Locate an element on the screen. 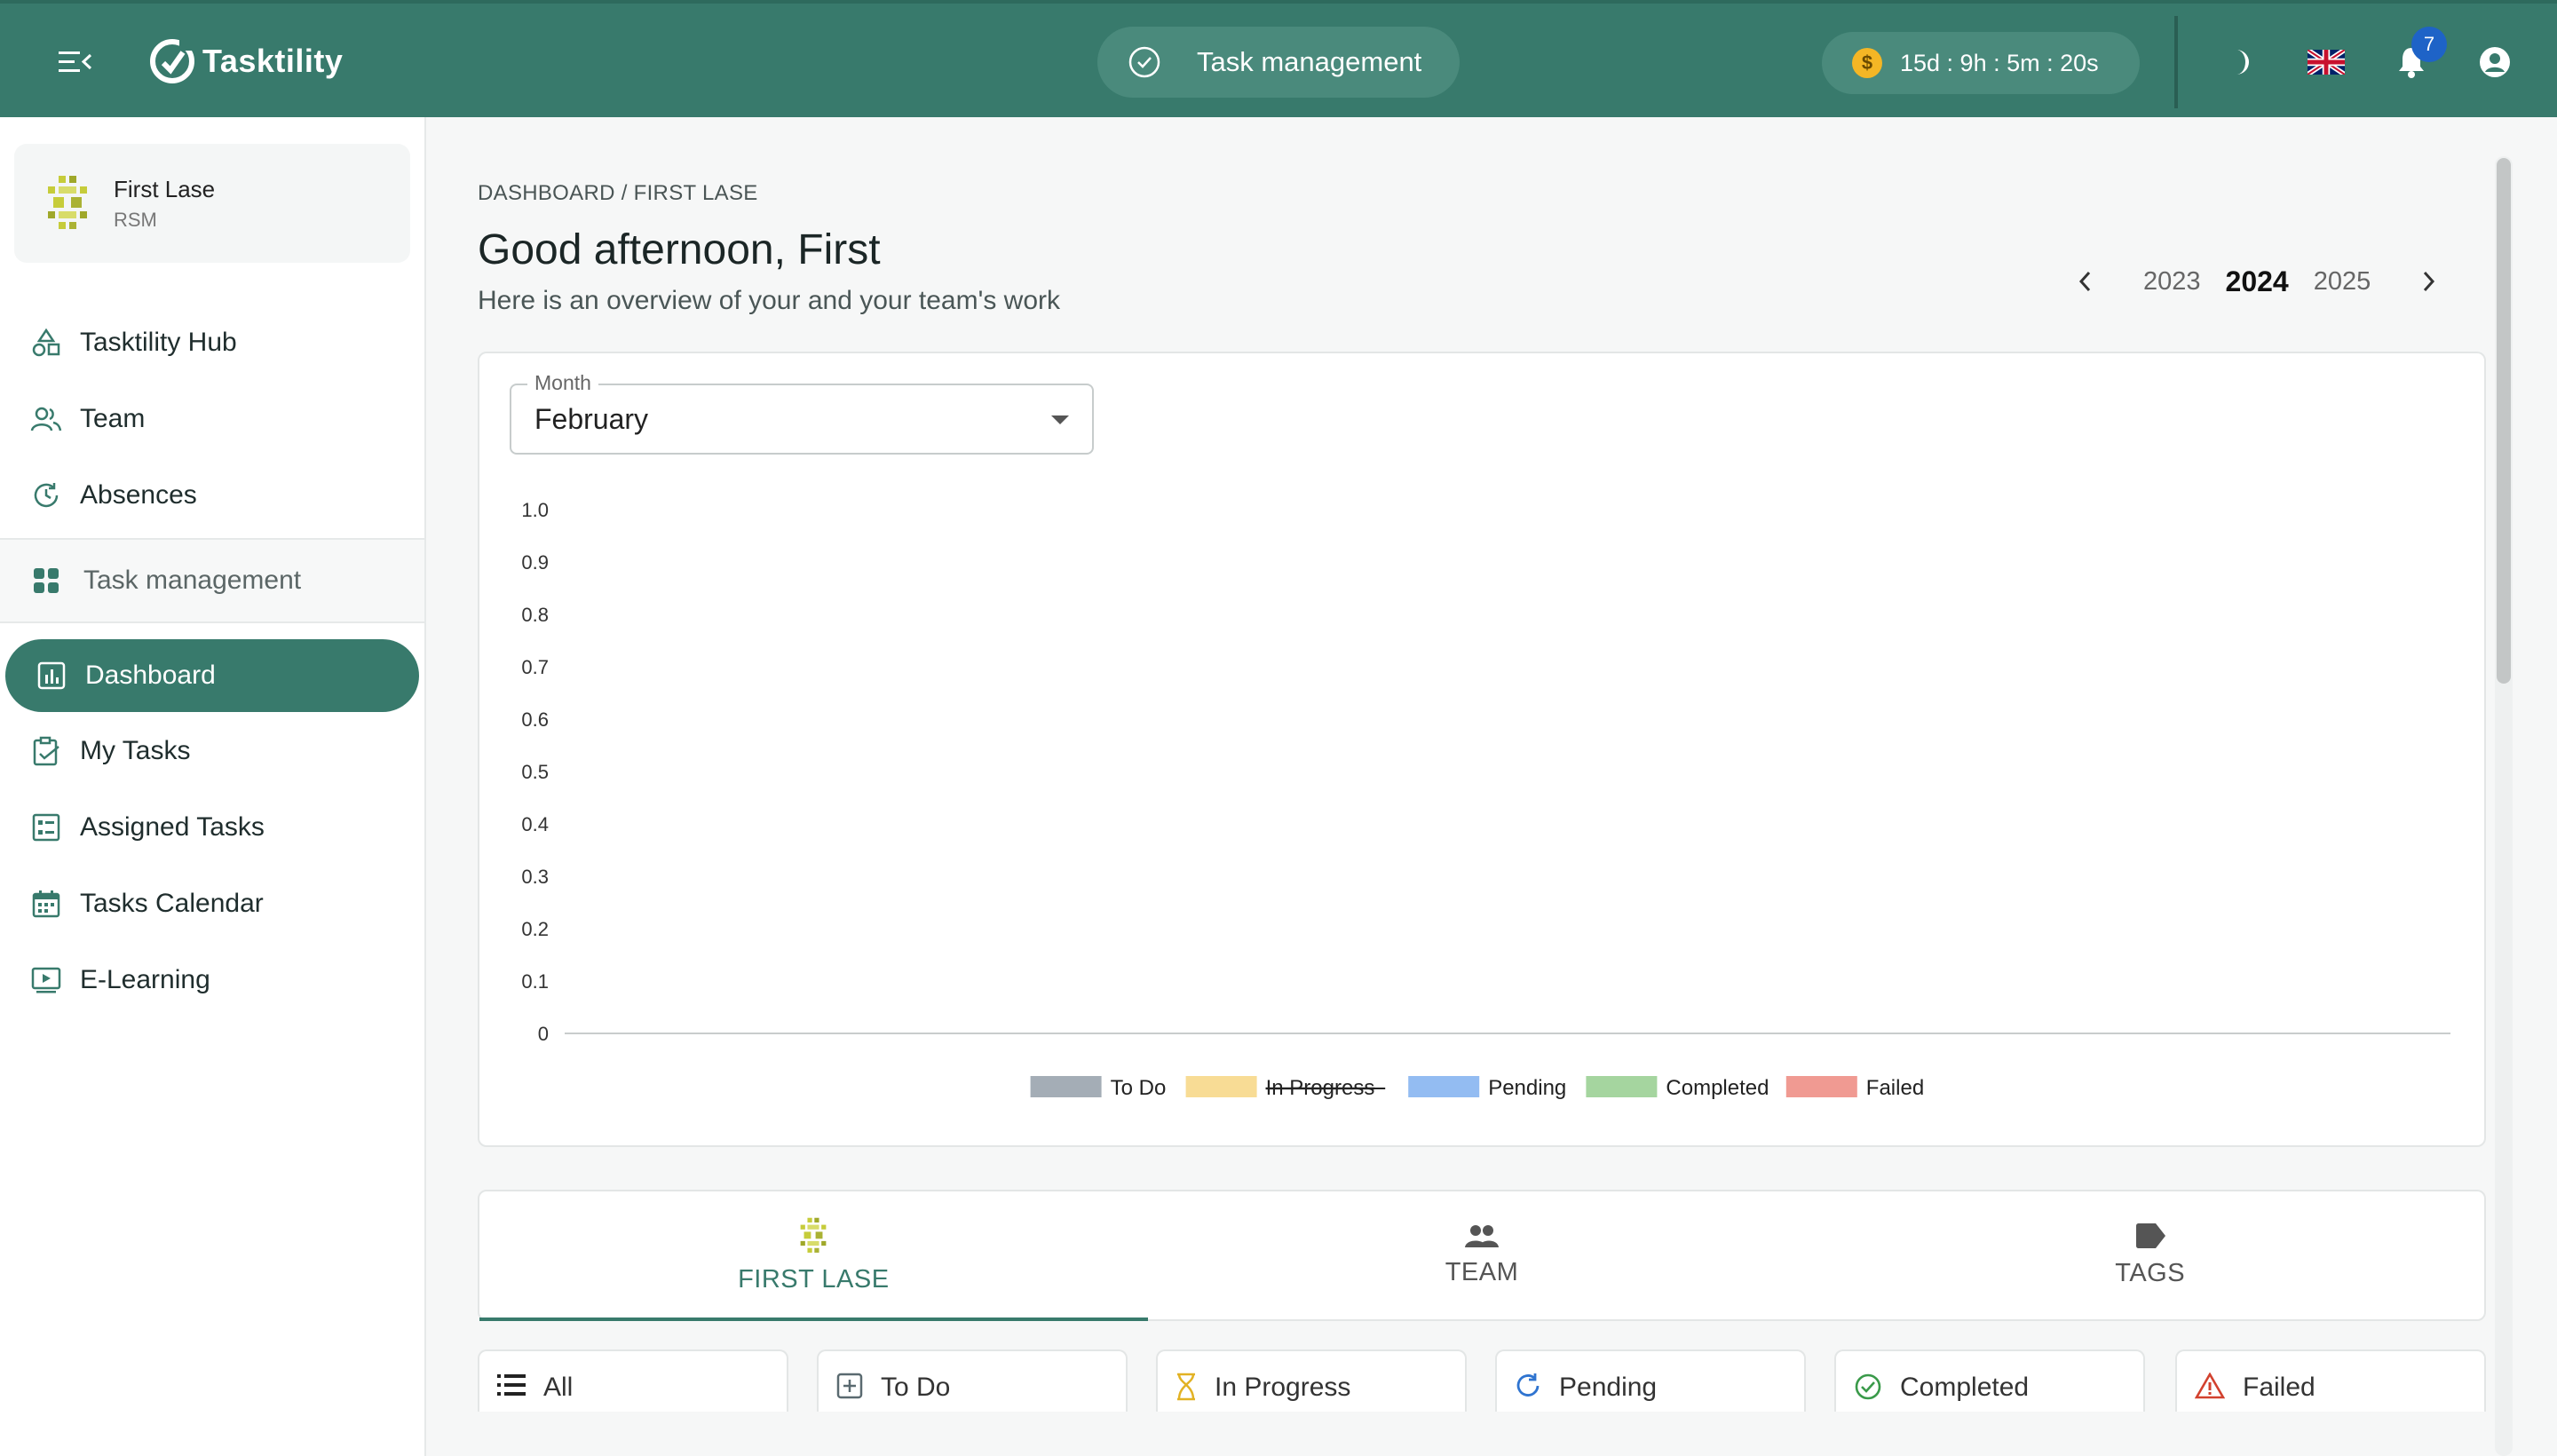  year-option-2025: 2025 is located at coordinates (2342, 282).